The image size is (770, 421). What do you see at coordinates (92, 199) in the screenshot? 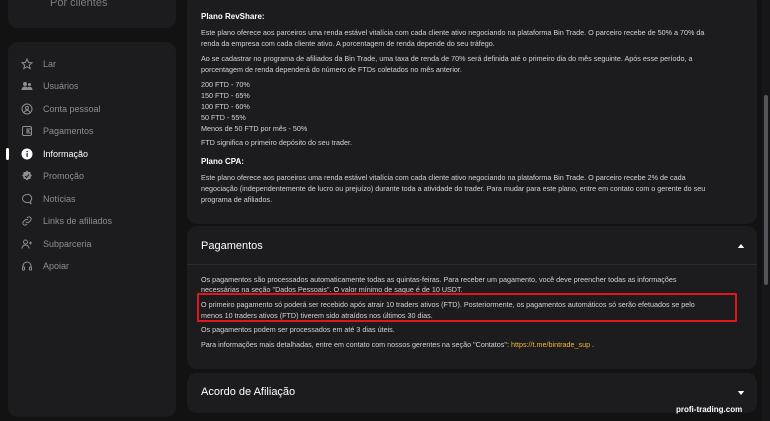
I see `sidebar-item-noticias: Notícias` at bounding box center [92, 199].